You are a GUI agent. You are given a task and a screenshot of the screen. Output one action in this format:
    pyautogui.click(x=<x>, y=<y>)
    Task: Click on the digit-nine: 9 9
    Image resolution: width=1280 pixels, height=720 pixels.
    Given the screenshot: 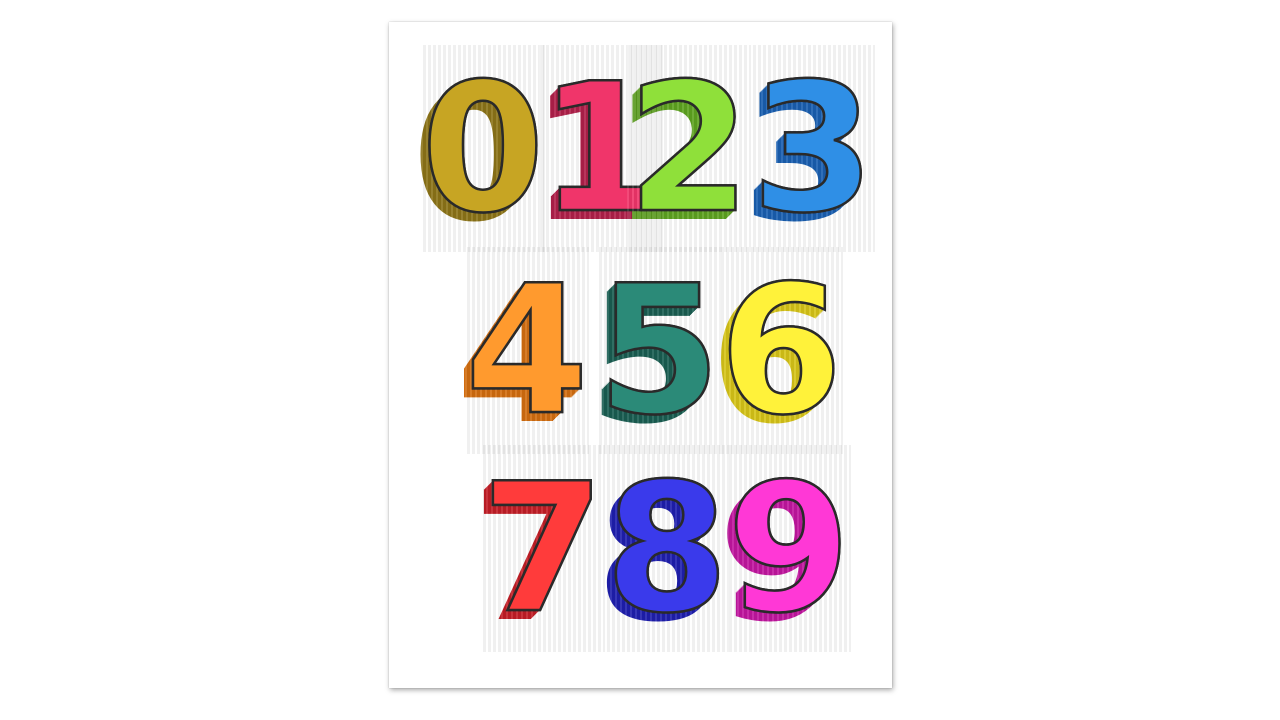 What is the action you would take?
    pyautogui.click(x=789, y=548)
    